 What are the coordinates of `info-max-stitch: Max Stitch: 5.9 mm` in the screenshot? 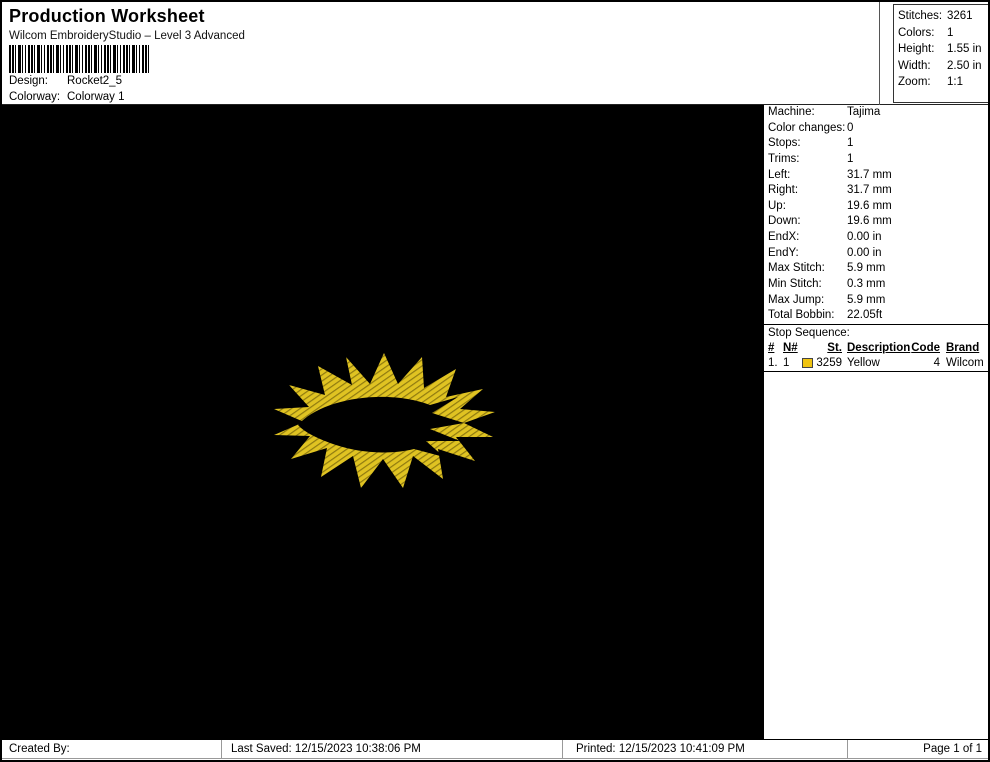 It's located at (827, 268).